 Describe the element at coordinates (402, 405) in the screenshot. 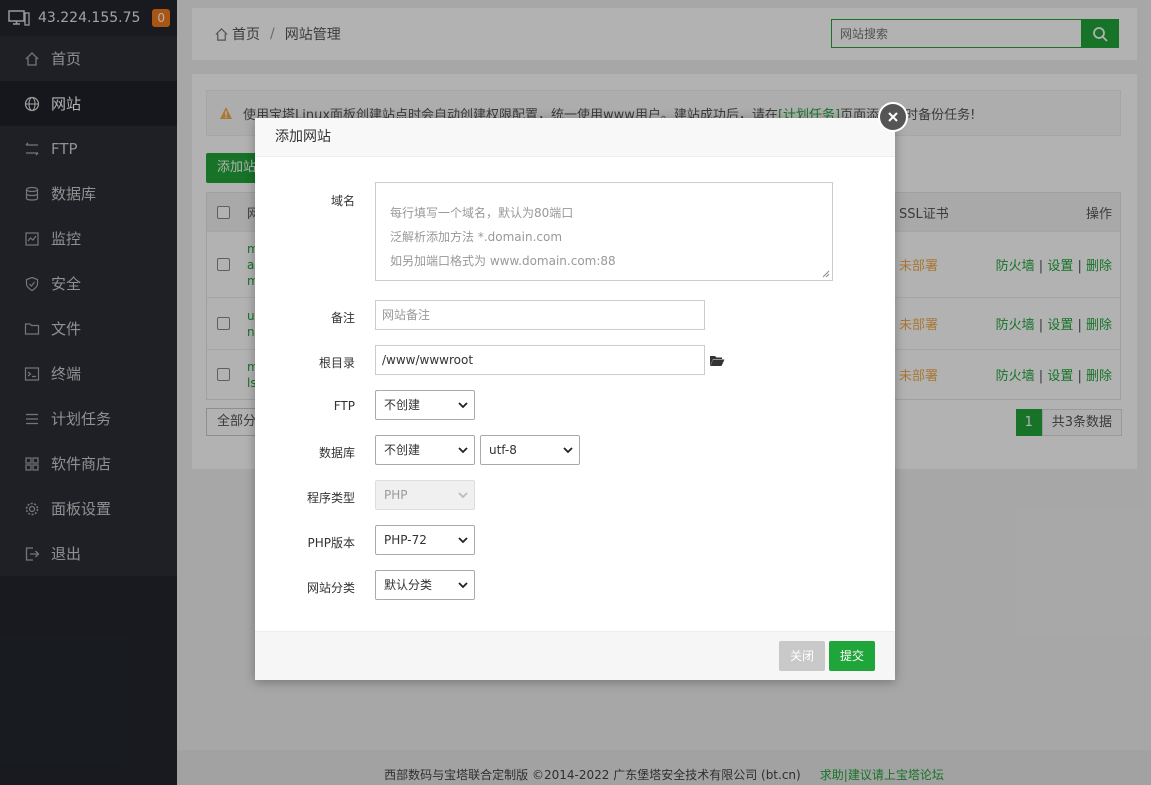

I see `ftp-select-value: 不创建` at that location.